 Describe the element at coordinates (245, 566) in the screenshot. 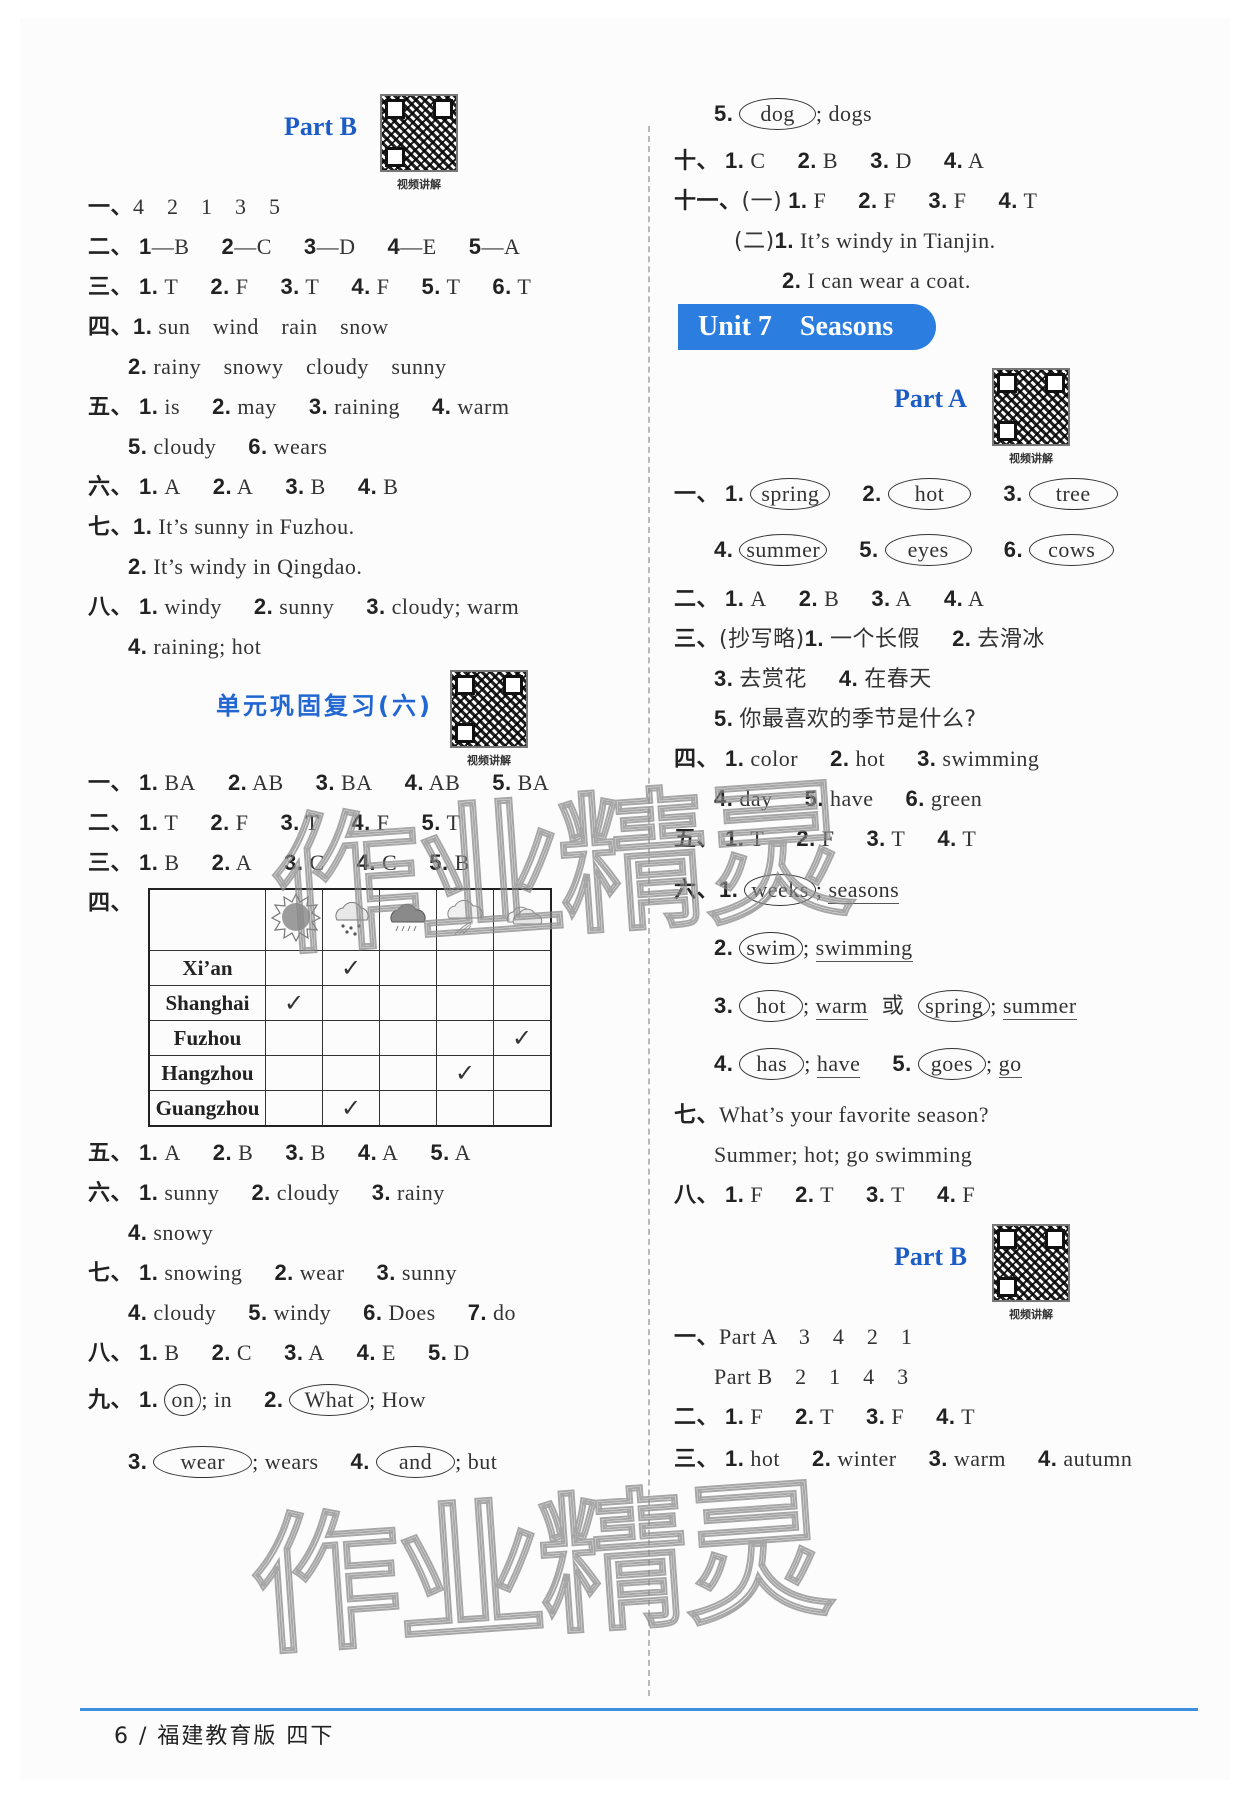

I see `partb-q7-row2: 2. It’s windy in Qingdao.` at that location.